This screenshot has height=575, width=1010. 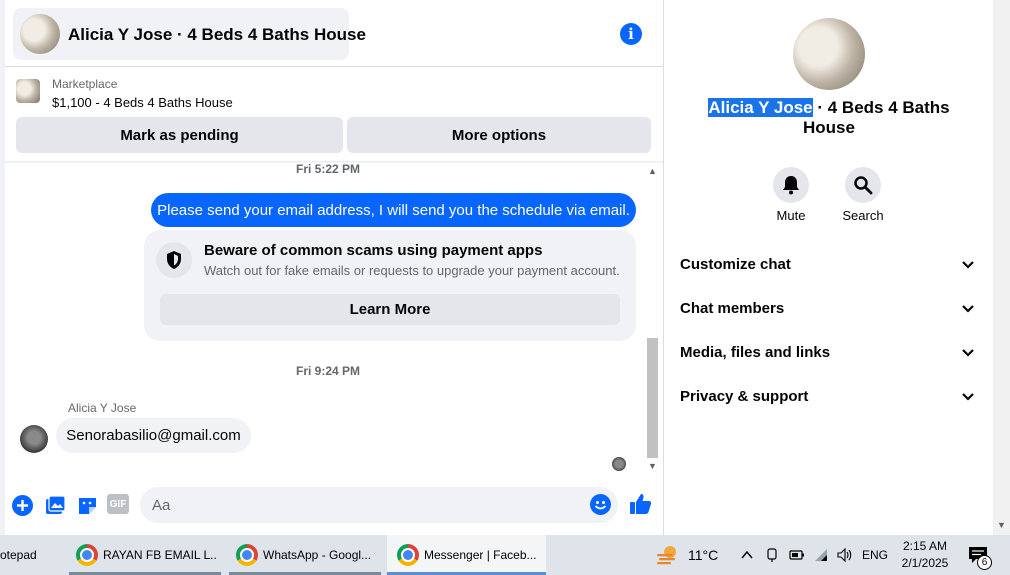 I want to click on mute-label: Mute, so click(x=791, y=215).